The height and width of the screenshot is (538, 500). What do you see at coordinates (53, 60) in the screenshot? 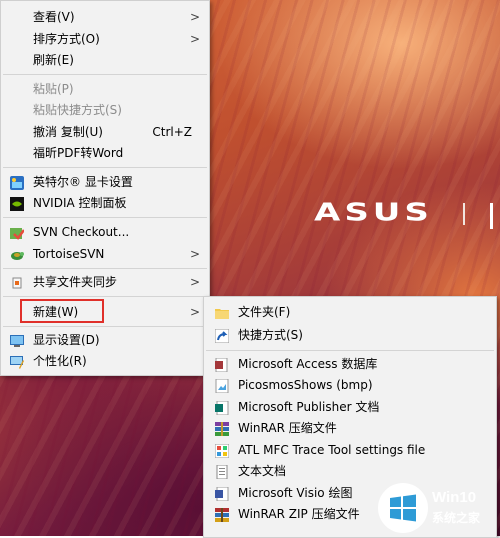
I see `menu-item-label: 刷新(E)` at bounding box center [53, 60].